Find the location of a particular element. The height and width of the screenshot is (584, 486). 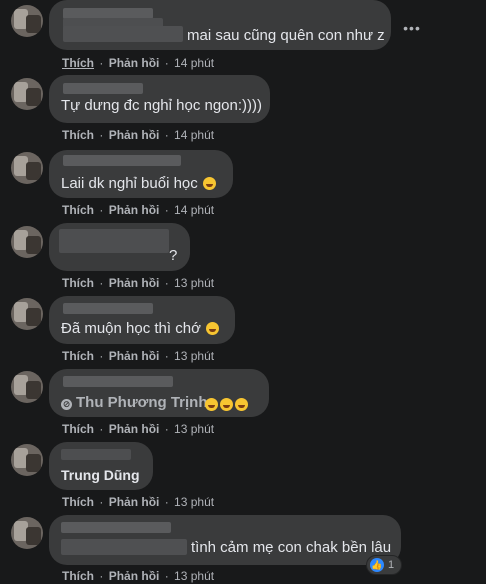

comment-text-content: Đã muộn học thì chớ is located at coordinates (131, 328).